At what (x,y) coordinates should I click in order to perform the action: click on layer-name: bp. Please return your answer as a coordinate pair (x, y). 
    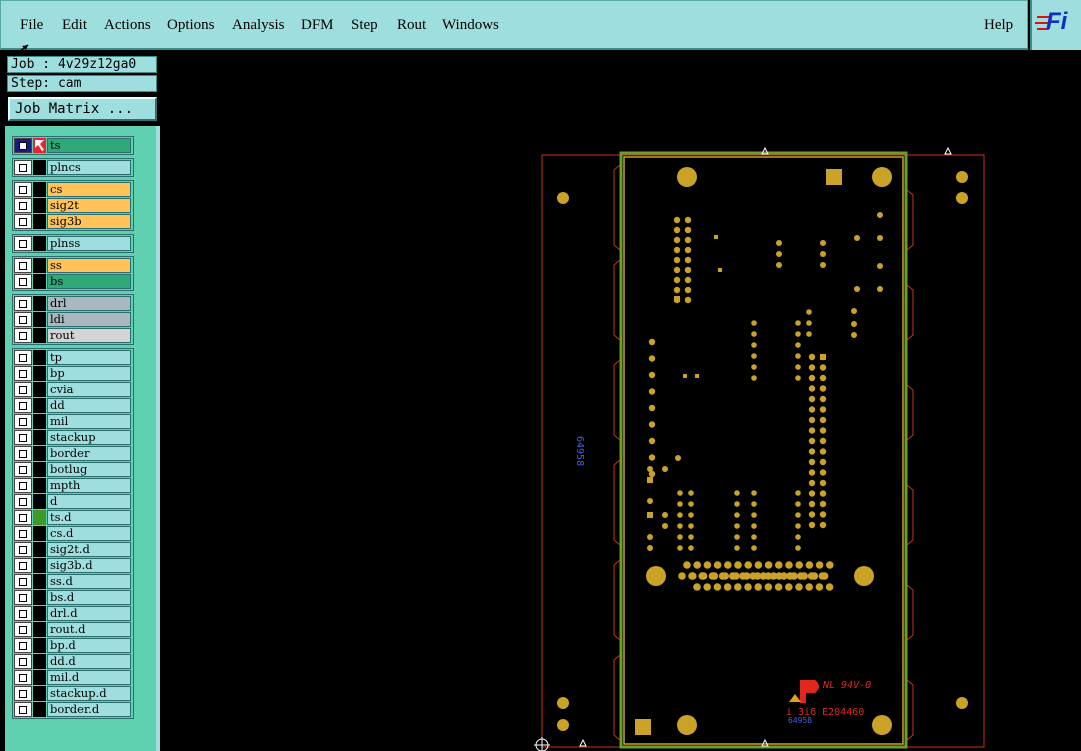
    Looking at the image, I should click on (89, 373).